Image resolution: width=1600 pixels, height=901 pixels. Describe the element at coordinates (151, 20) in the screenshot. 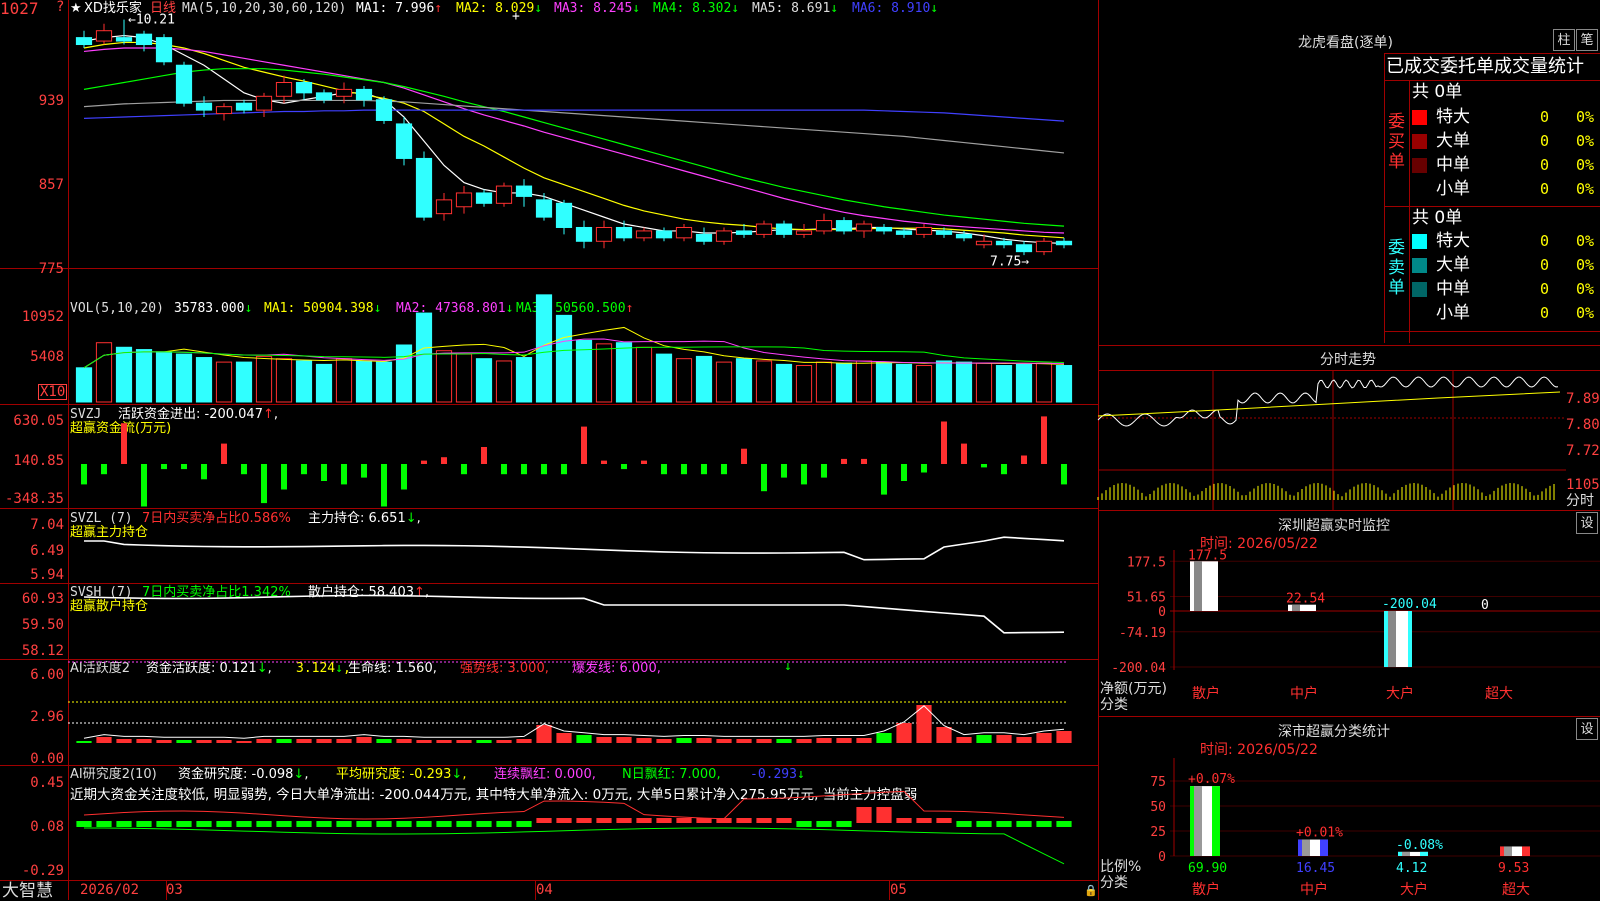

I see `high-price-label: ←10.21` at that location.